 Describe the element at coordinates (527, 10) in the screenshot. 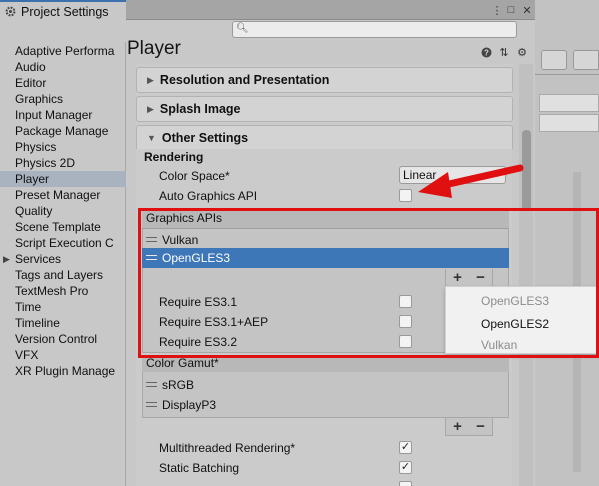

I see `close-icon: ✕` at that location.